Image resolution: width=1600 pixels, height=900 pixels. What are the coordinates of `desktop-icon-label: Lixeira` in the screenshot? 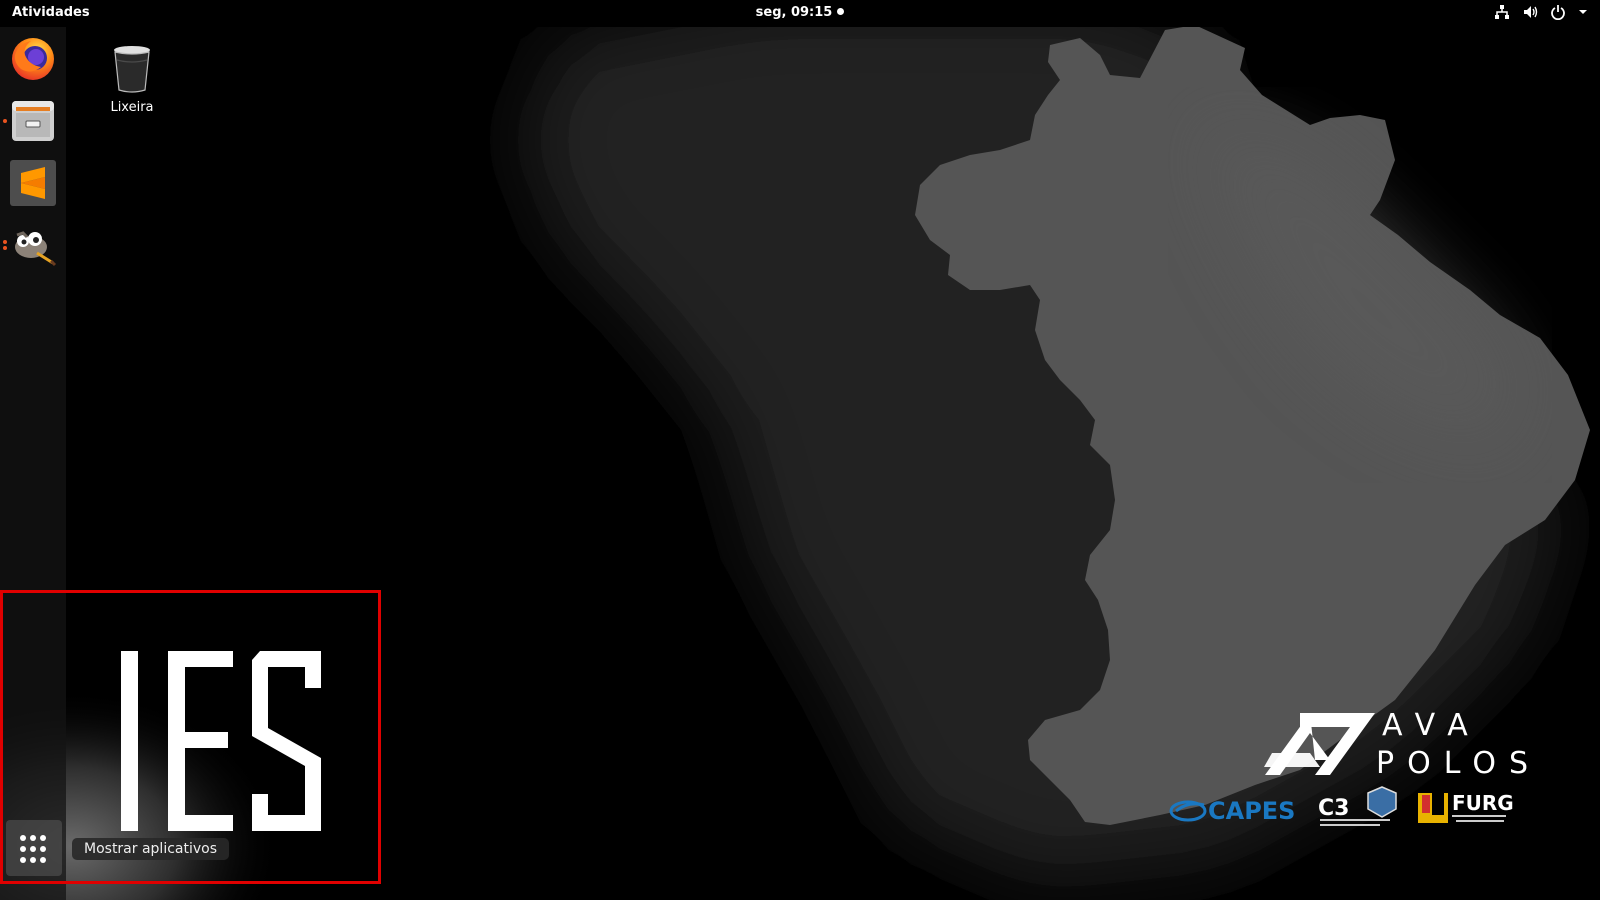 It's located at (132, 107).